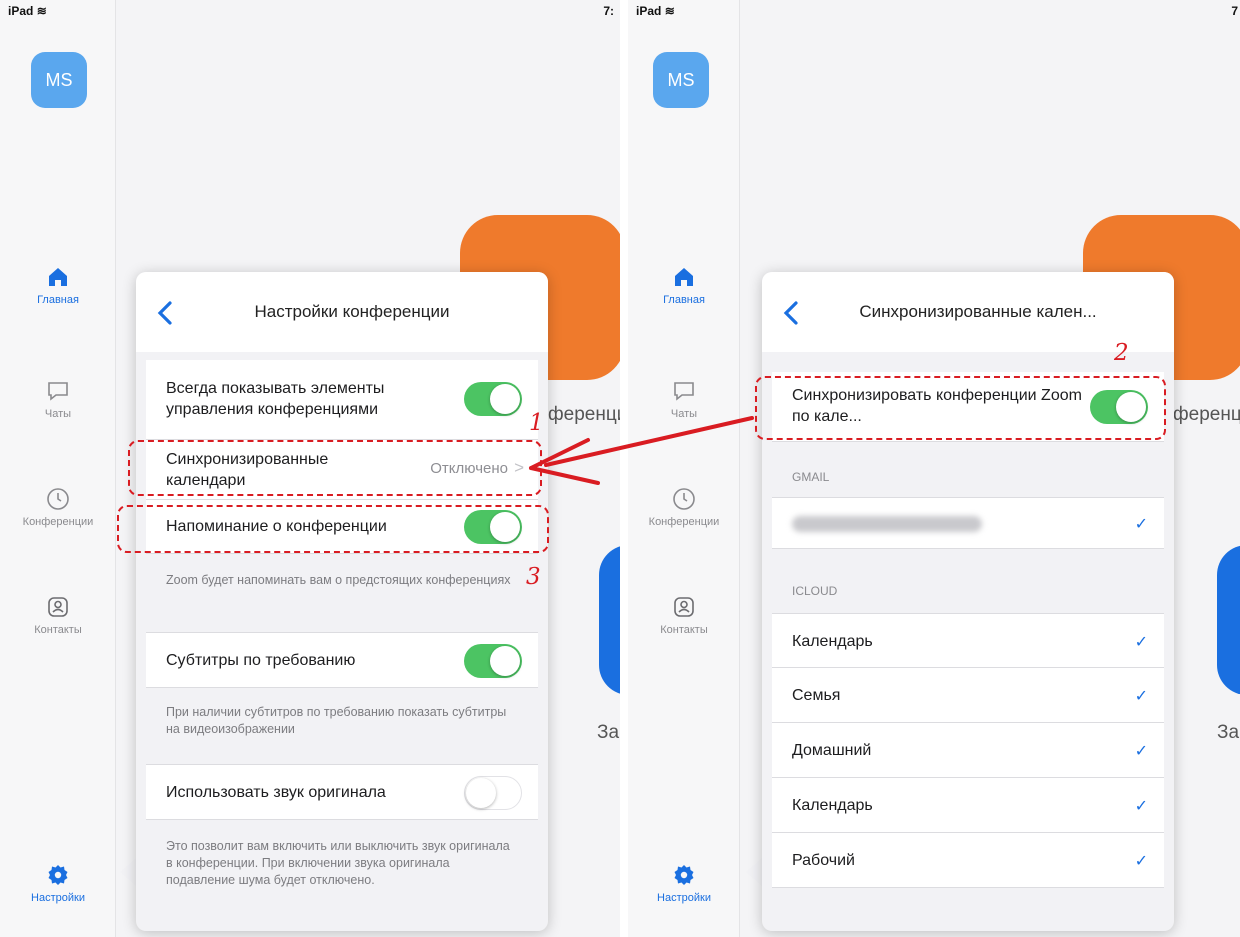  I want to click on panel-header: Настройки конференции, so click(342, 312).